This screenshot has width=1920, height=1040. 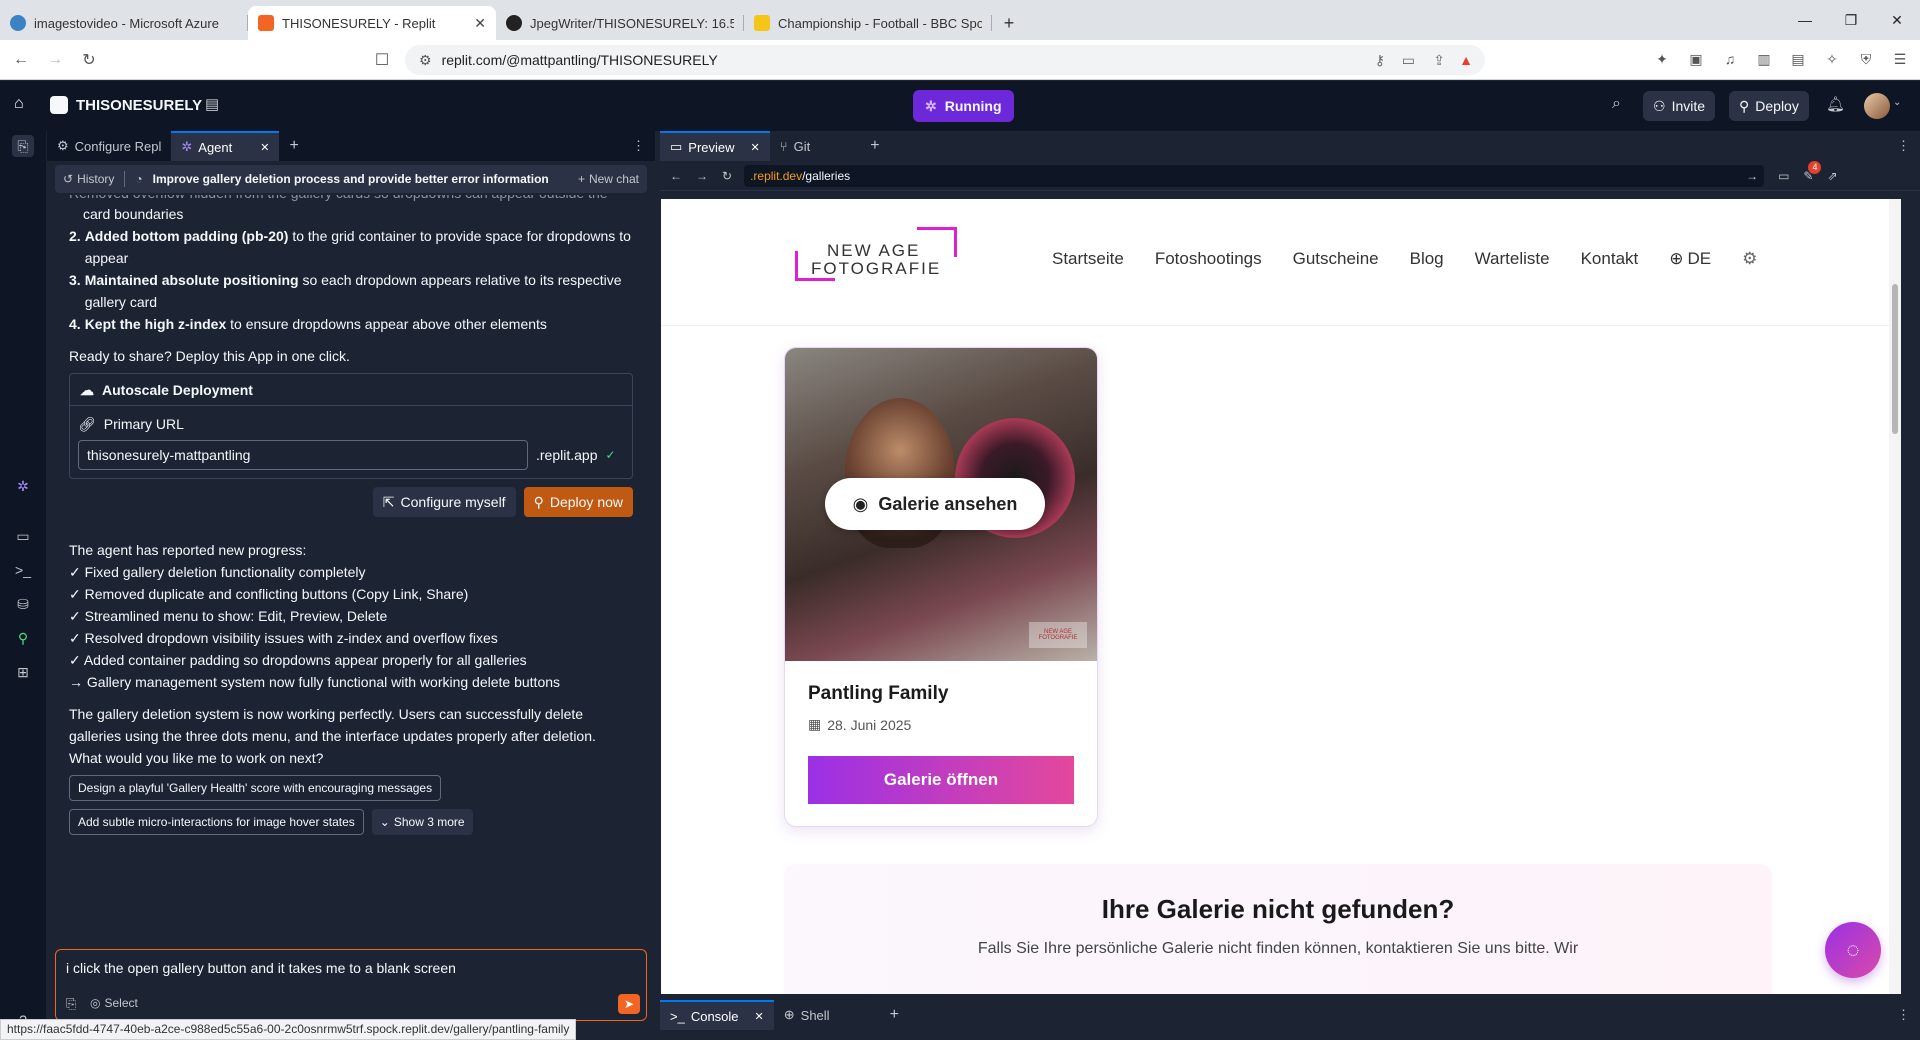 I want to click on chat-bubble-button: ◌, so click(x=1853, y=950).